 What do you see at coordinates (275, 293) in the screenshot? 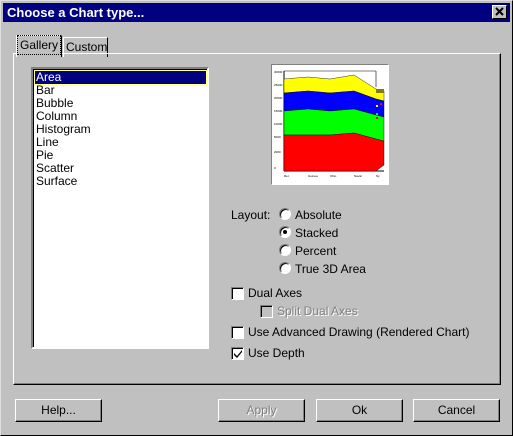
I see `dual-axes-label: Dual Axes` at bounding box center [275, 293].